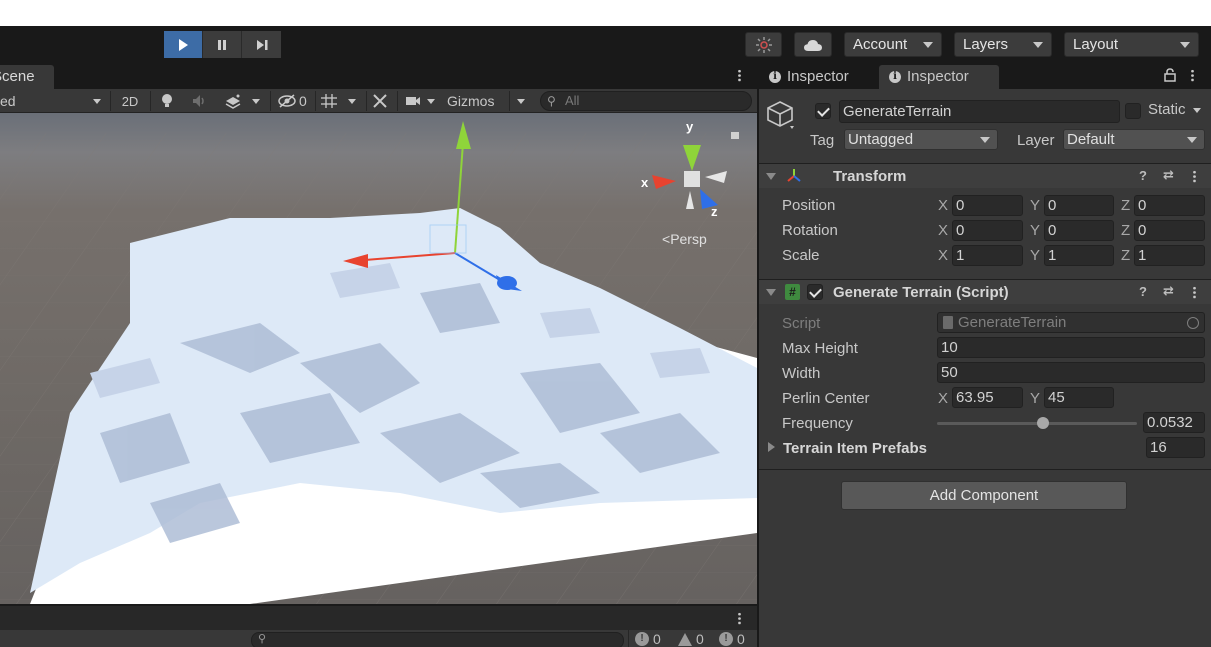 The image size is (1211, 647). What do you see at coordinates (1175, 447) in the screenshot?
I see `terrain-prefabs-size-field: 16` at bounding box center [1175, 447].